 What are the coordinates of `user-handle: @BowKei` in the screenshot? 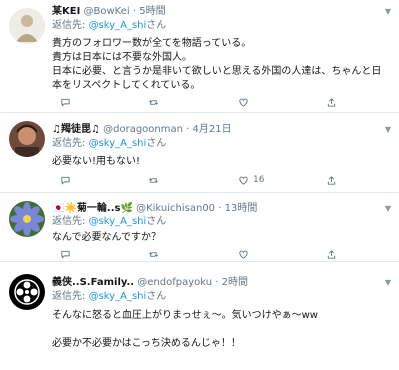 It's located at (107, 11).